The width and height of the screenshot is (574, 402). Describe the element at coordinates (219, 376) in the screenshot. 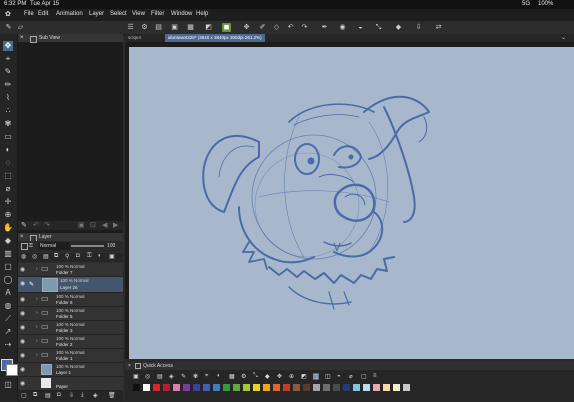

I see `tool-slot-icon: ◐` at that location.